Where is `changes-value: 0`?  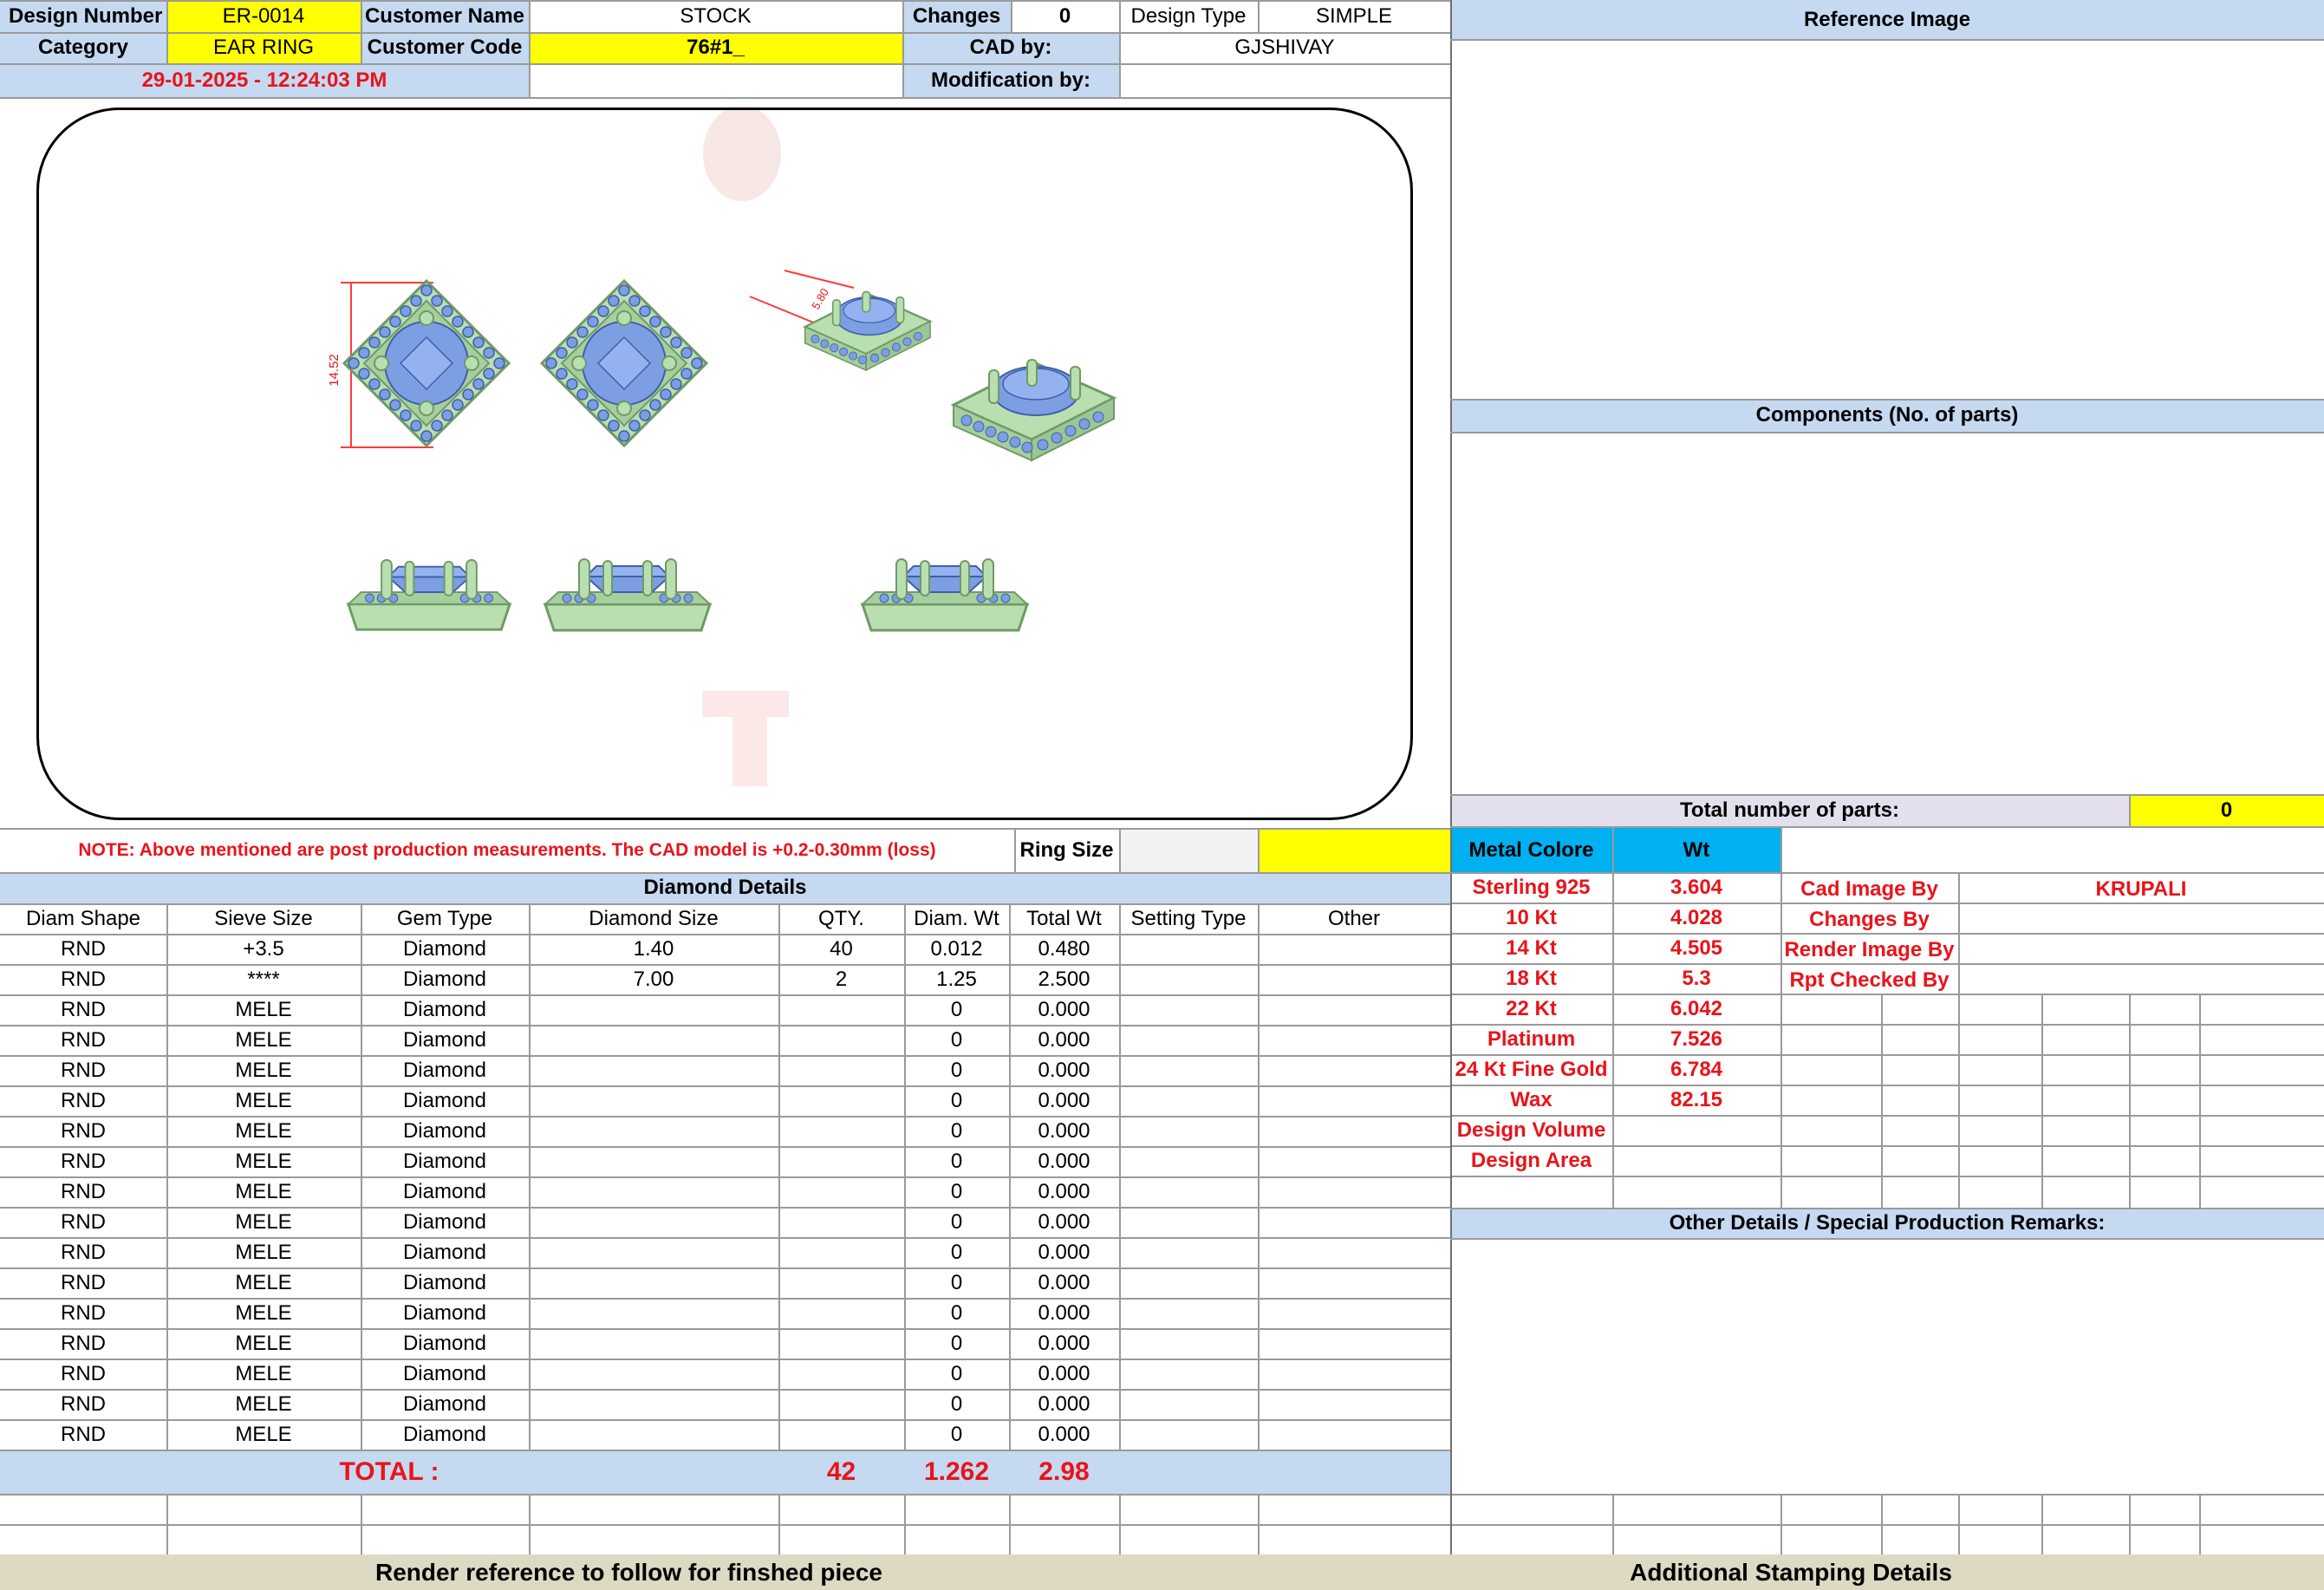
changes-value: 0 is located at coordinates (1065, 16).